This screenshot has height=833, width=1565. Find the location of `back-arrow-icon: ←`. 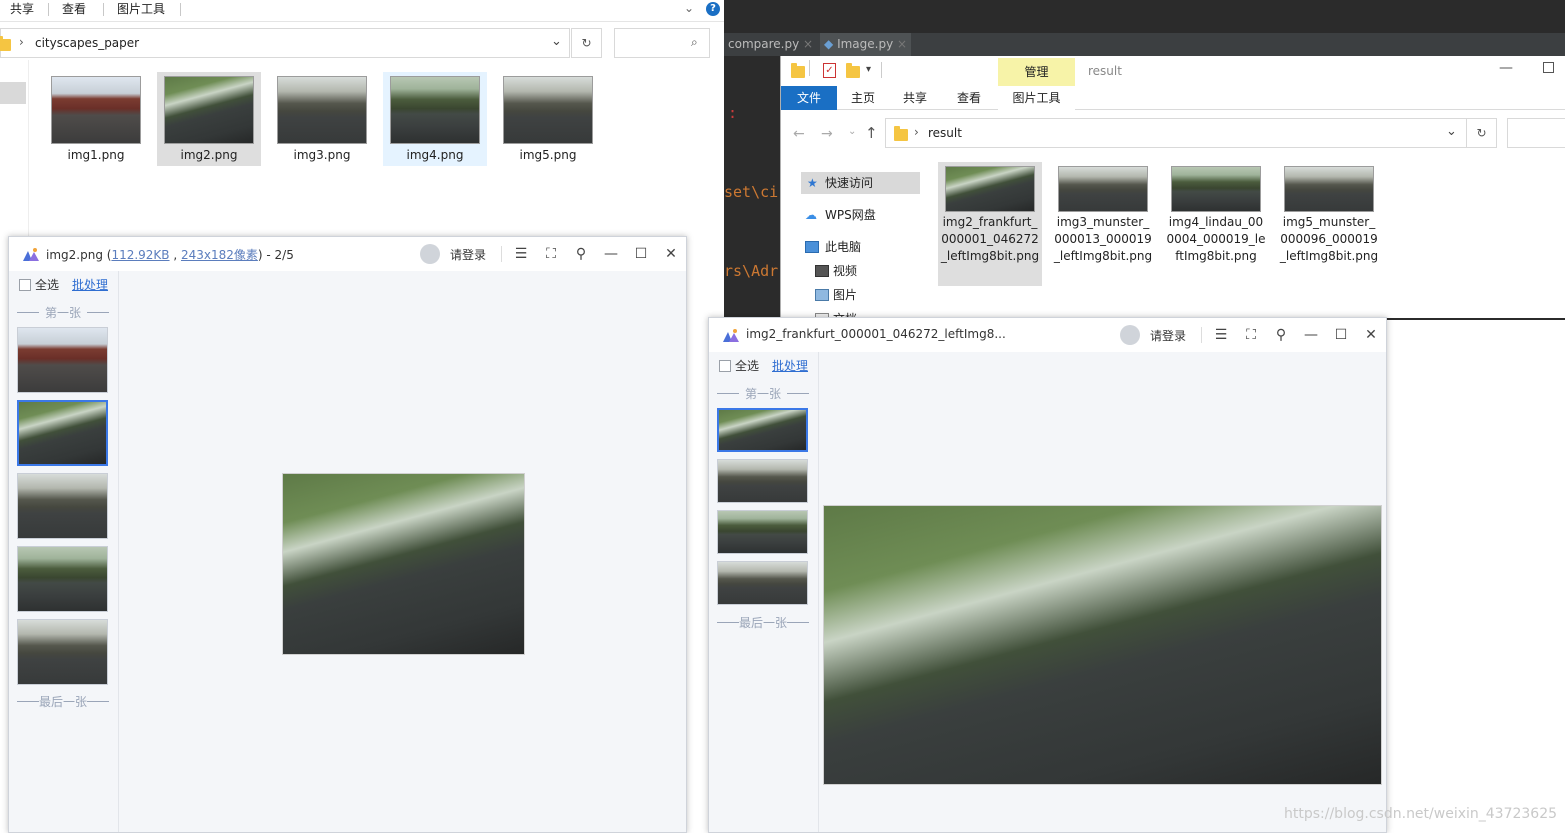

back-arrow-icon: ← is located at coordinates (799, 134).